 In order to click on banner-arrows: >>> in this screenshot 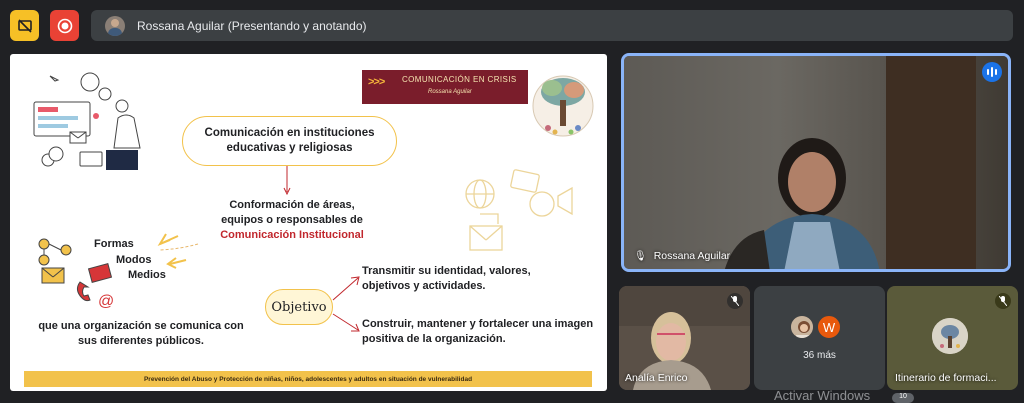, I will do `click(376, 82)`.